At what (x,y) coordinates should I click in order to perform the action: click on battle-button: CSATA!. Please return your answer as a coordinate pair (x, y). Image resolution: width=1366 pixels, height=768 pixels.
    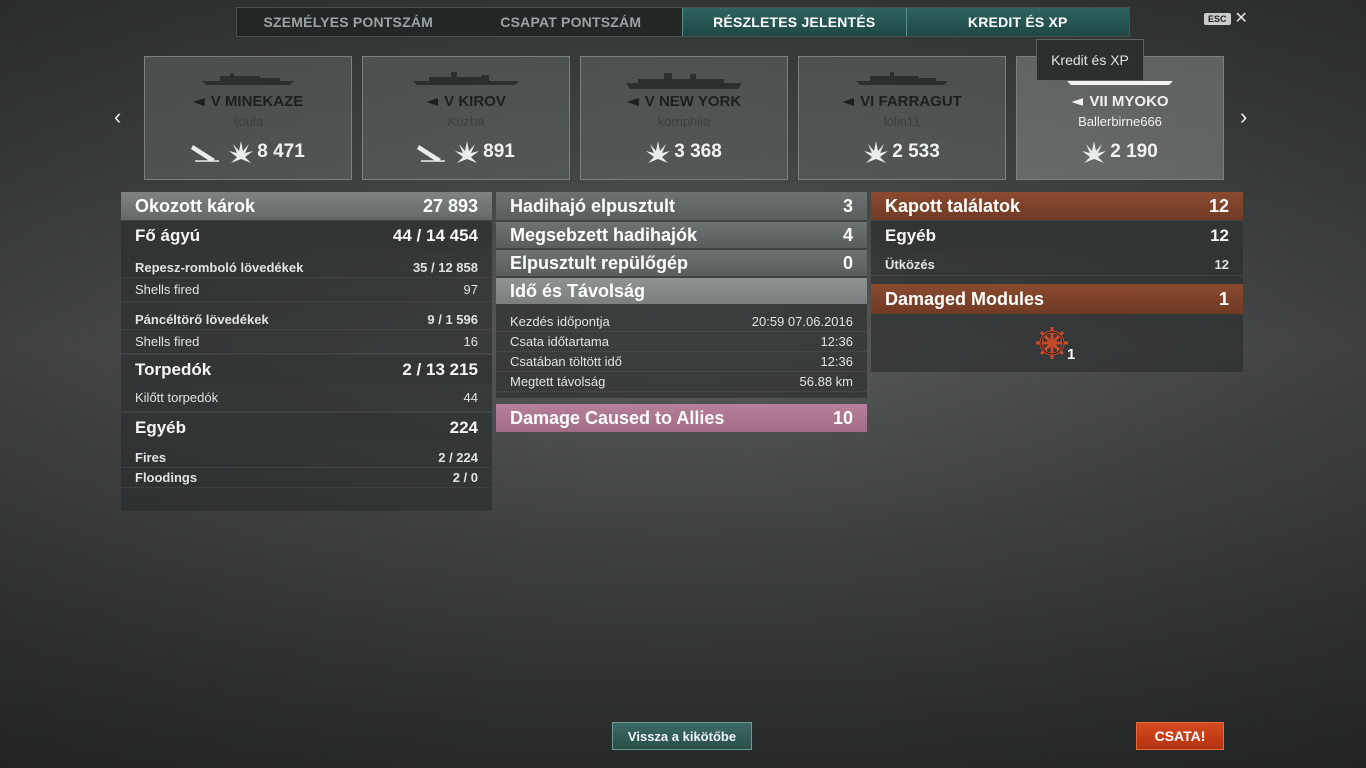
    Looking at the image, I should click on (1180, 736).